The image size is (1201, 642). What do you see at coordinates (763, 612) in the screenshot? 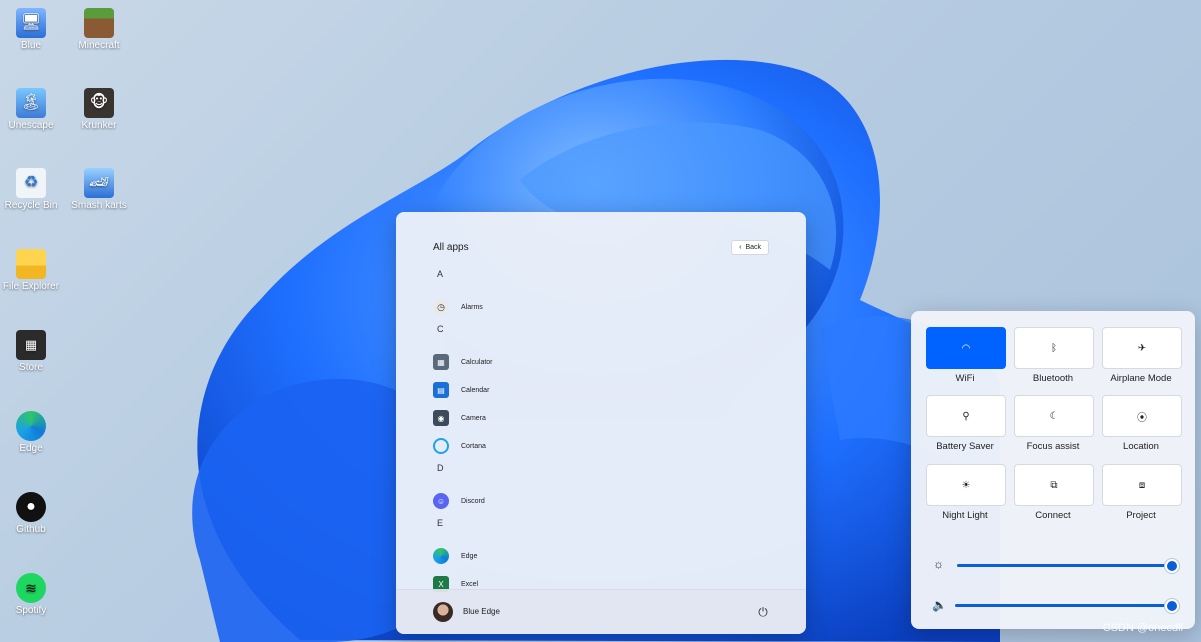
I see `power-icon: ⏻` at bounding box center [763, 612].